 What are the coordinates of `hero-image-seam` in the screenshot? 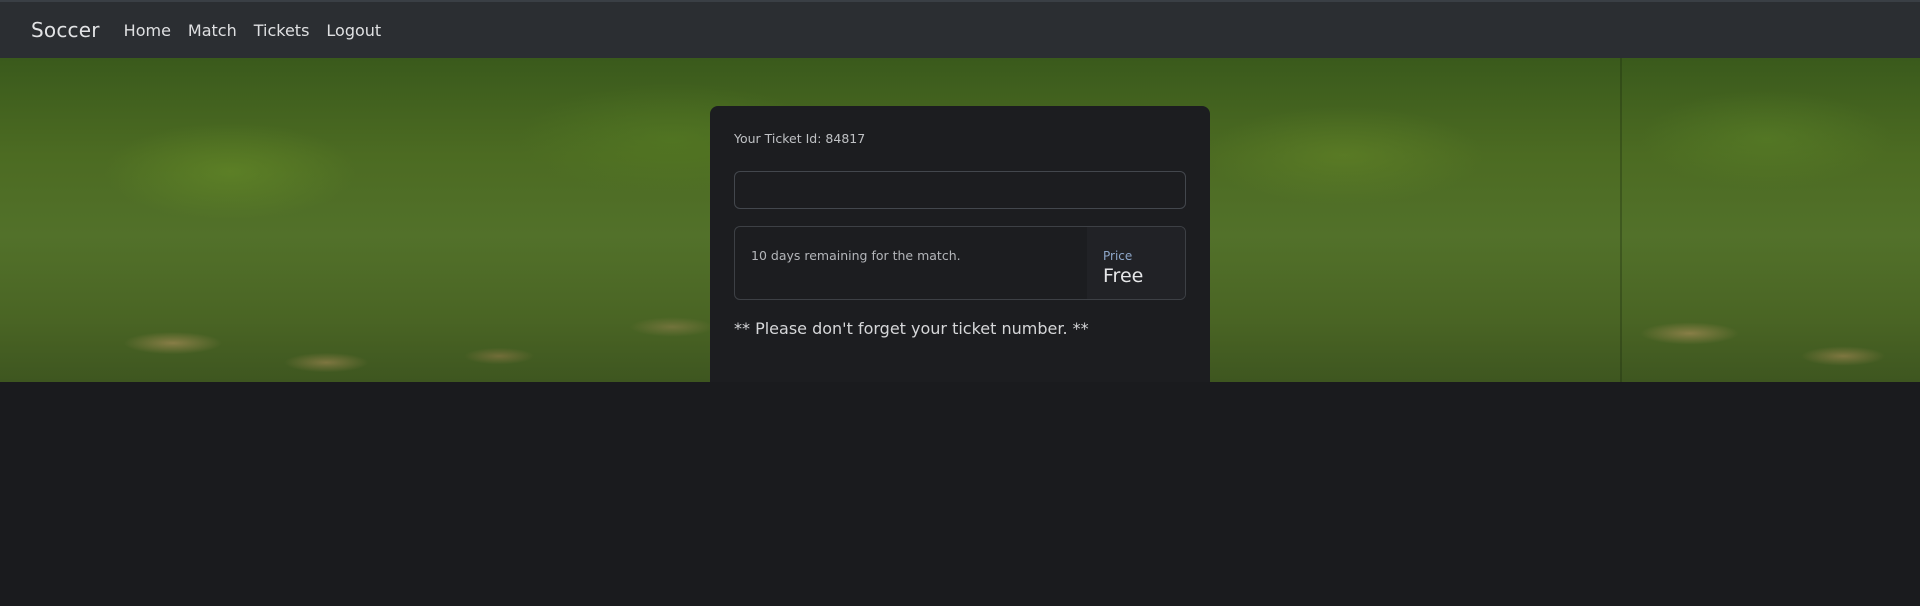 It's located at (1621, 220).